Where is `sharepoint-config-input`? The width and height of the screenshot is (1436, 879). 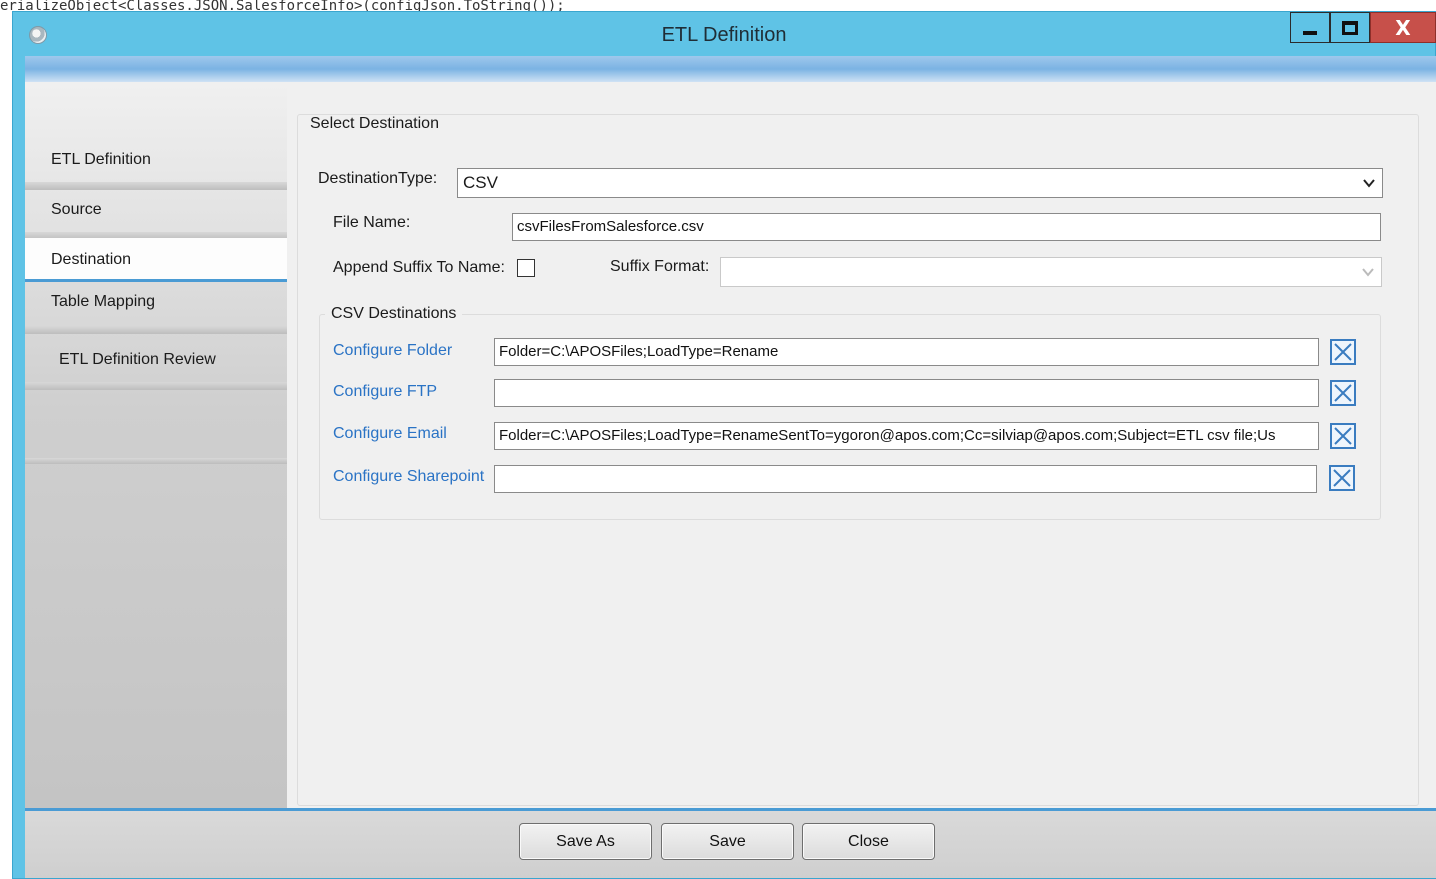 sharepoint-config-input is located at coordinates (905, 479).